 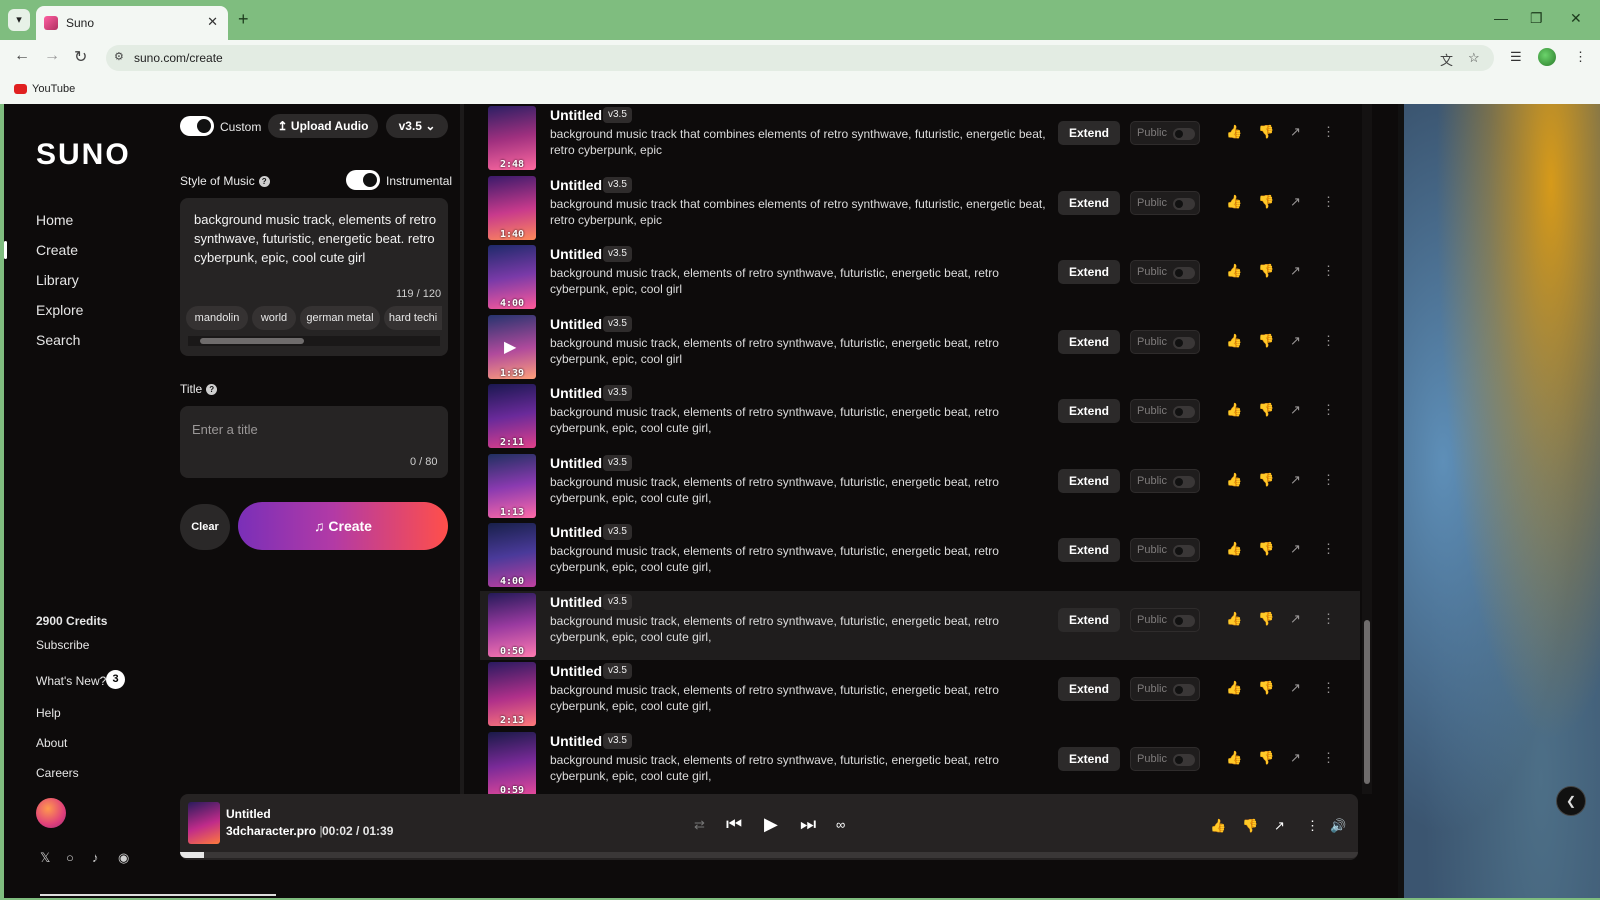 What do you see at coordinates (699, 825) in the screenshot?
I see `shuffle-icon: ⇄` at bounding box center [699, 825].